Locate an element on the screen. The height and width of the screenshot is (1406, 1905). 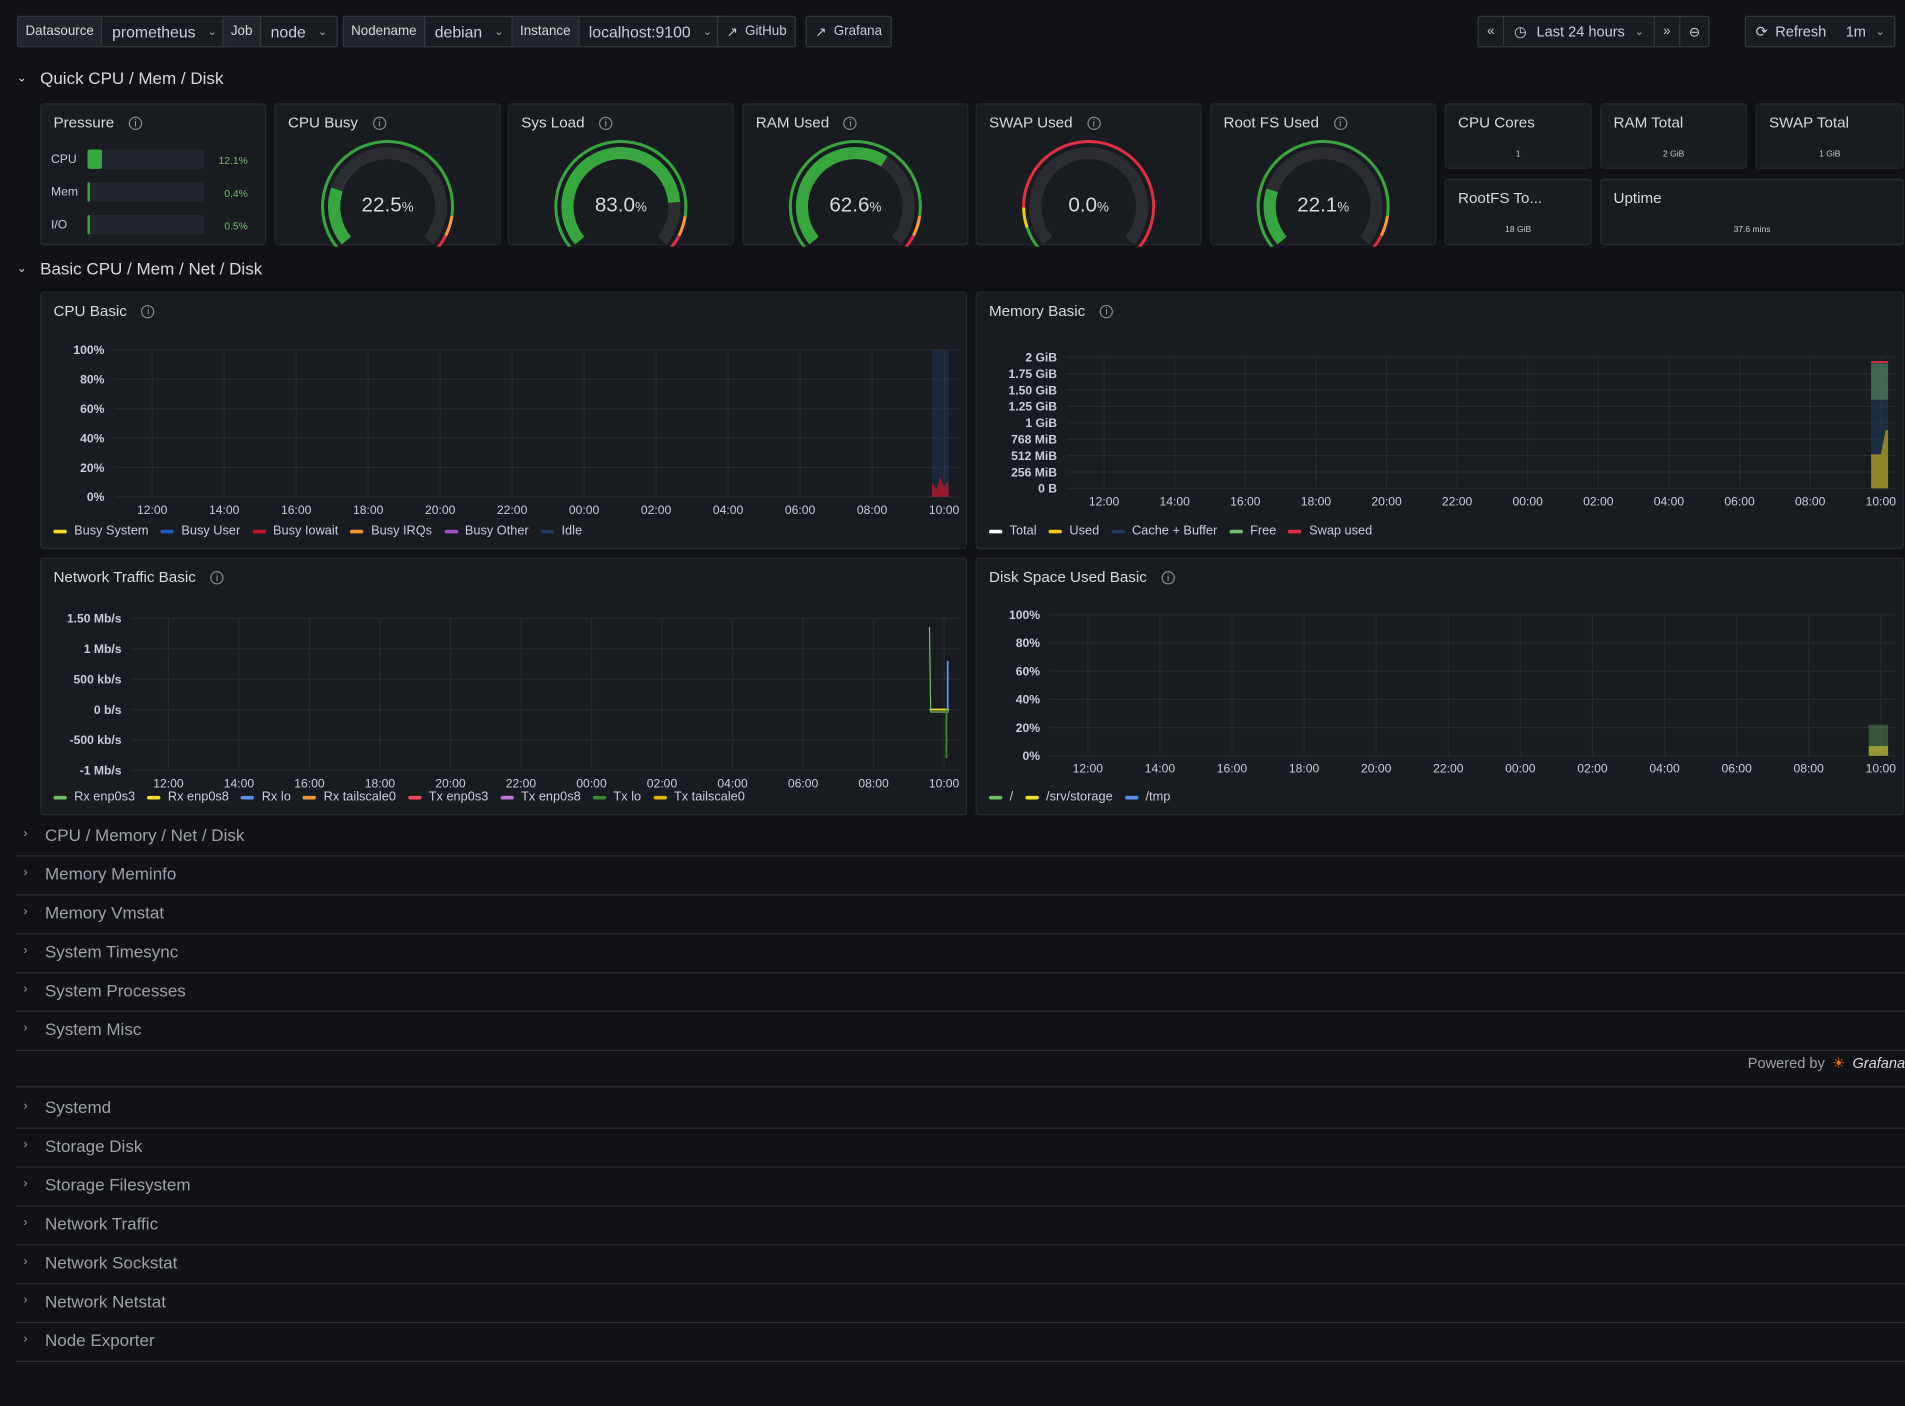
legend-item: /tmp is located at coordinates (1147, 797).